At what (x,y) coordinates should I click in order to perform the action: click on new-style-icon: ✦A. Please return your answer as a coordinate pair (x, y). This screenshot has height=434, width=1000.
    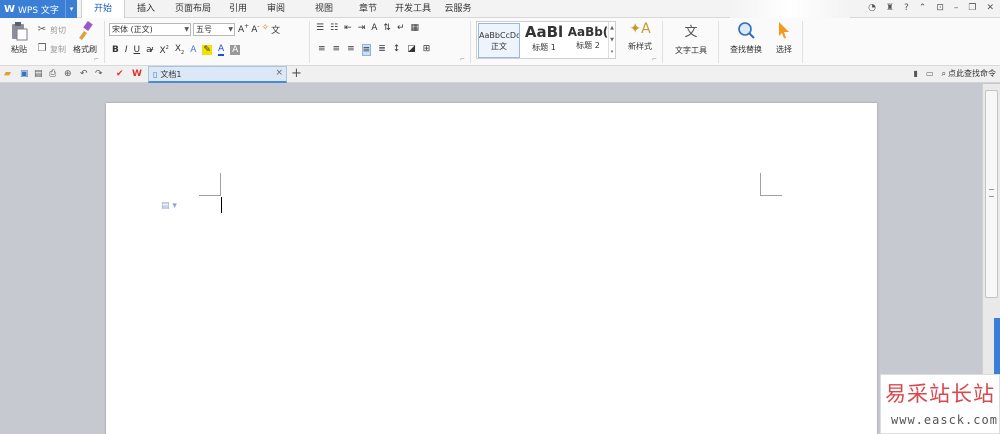
    Looking at the image, I should click on (640, 29).